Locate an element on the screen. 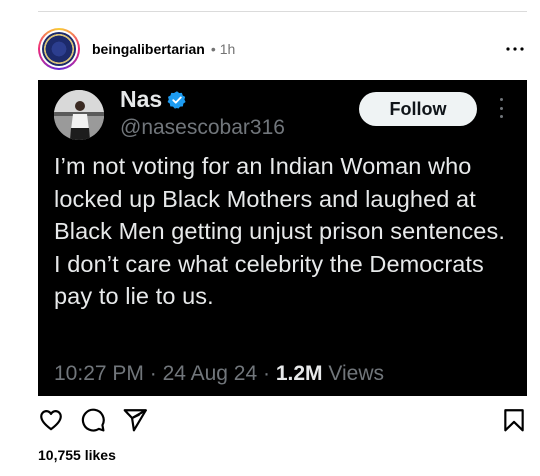 The image size is (540, 476). avatar is located at coordinates (59, 49).